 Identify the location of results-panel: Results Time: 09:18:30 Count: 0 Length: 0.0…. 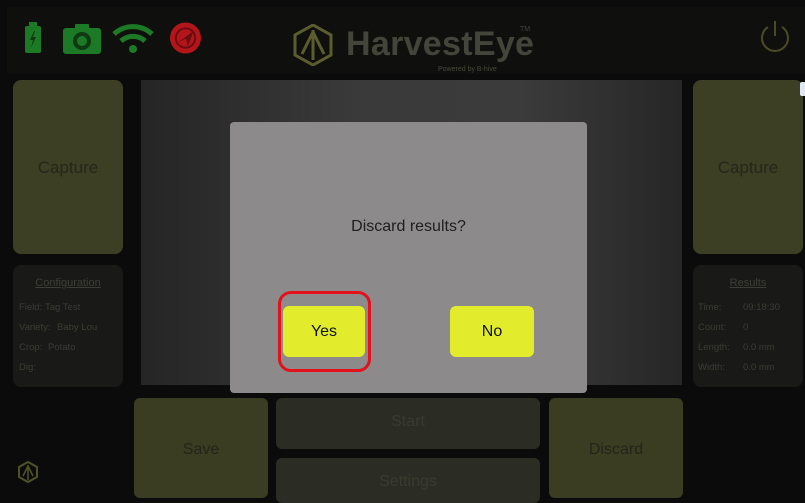
(748, 326).